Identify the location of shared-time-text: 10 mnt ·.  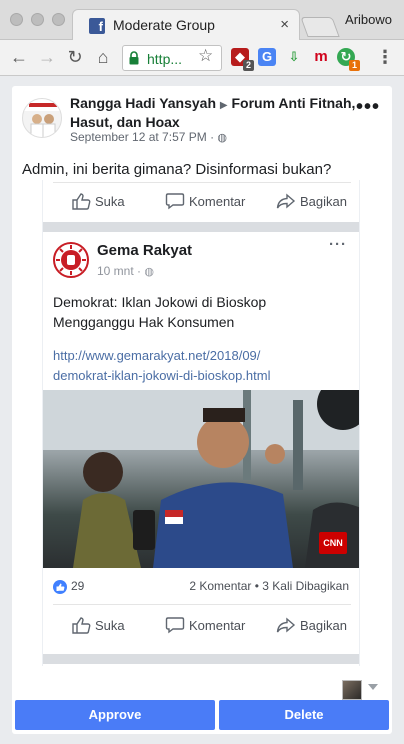
(121, 271).